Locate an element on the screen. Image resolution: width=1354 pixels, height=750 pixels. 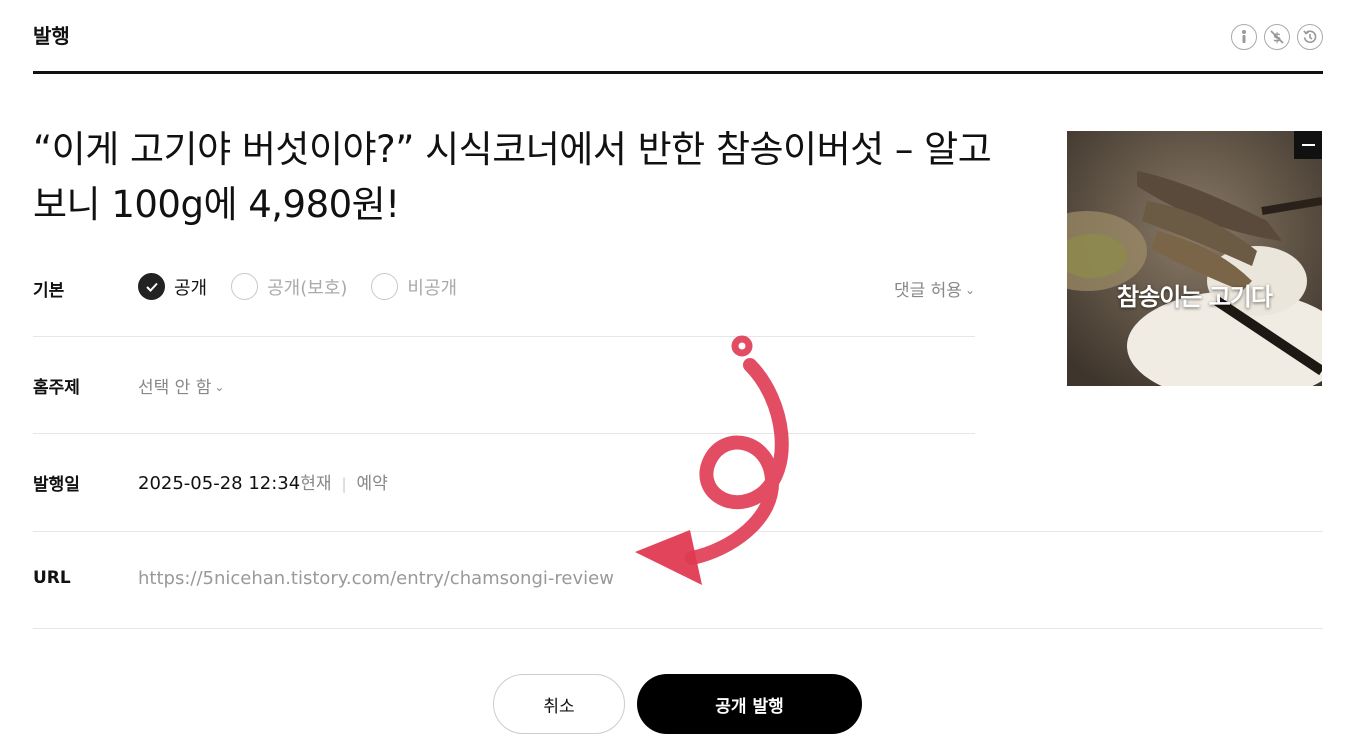
publish-header: 발행 $ is located at coordinates (678, 37).